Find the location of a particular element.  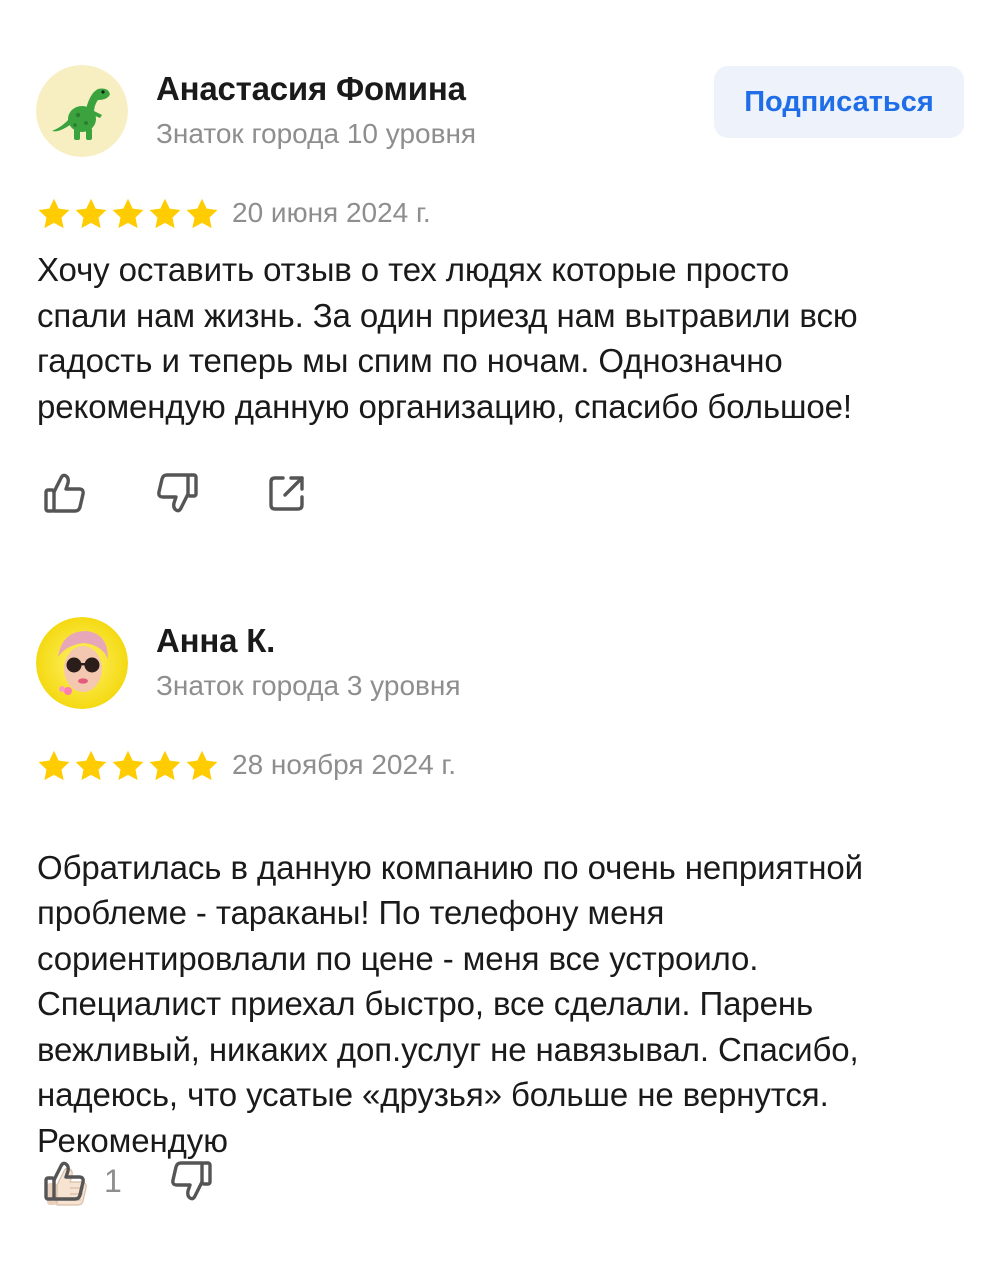

review-date: 28 ноября 2024 г. is located at coordinates (344, 764).